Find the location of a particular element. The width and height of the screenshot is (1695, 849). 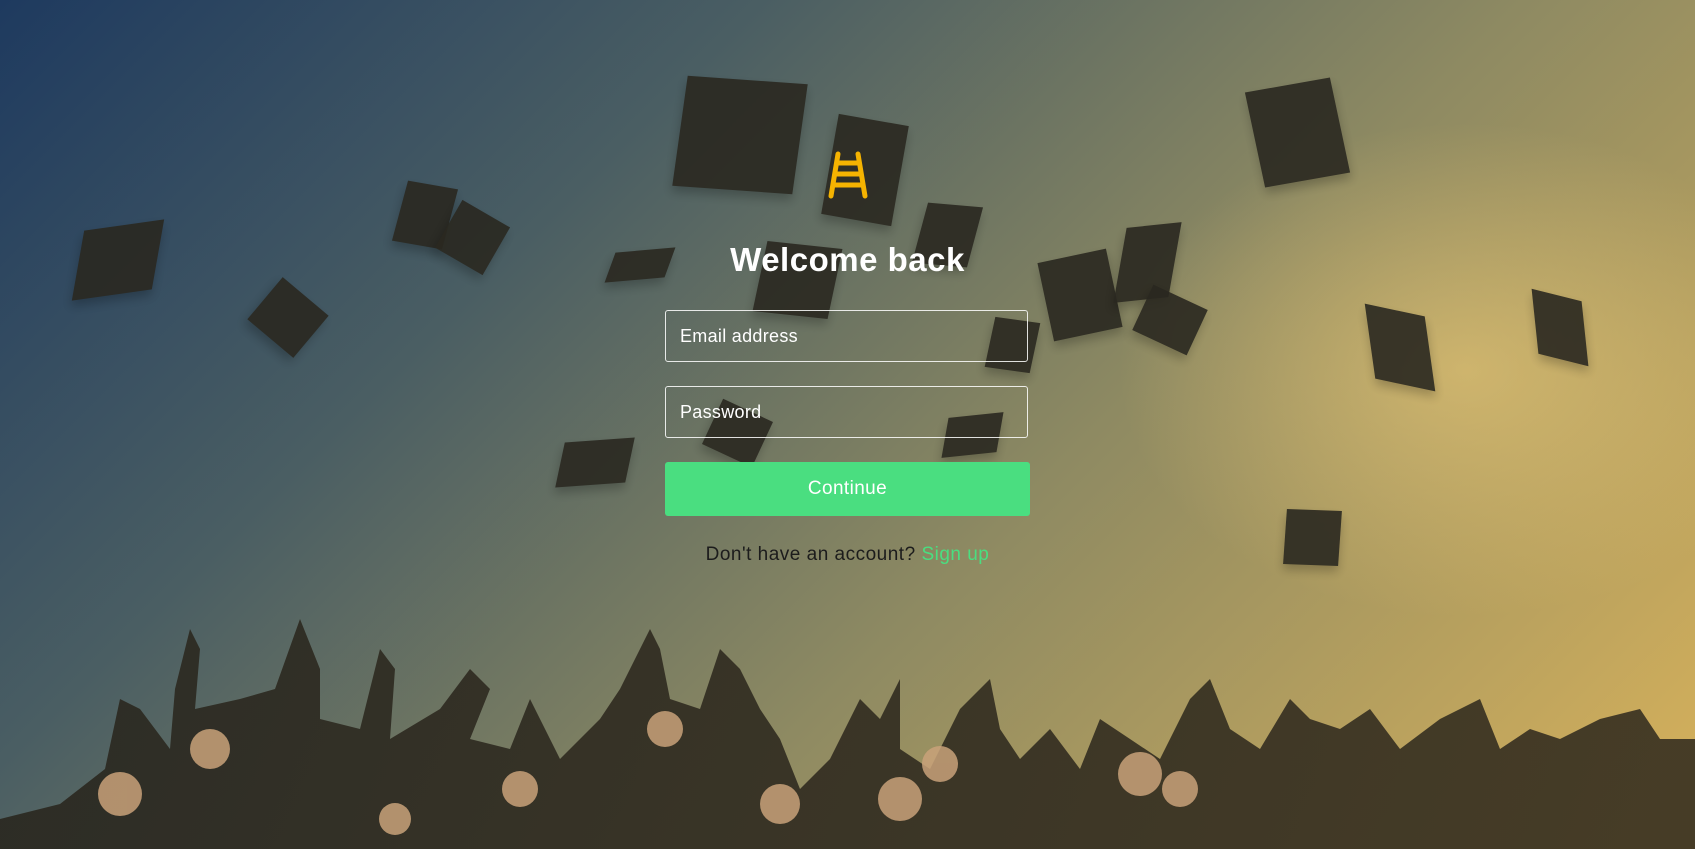

email-input is located at coordinates (846, 336).